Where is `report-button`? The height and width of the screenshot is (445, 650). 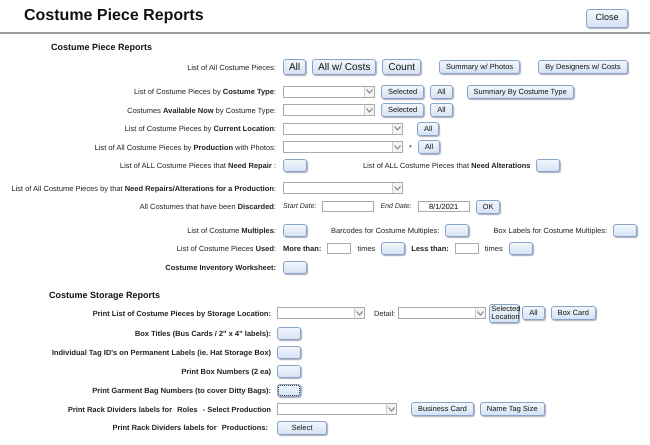
report-button is located at coordinates (289, 390).